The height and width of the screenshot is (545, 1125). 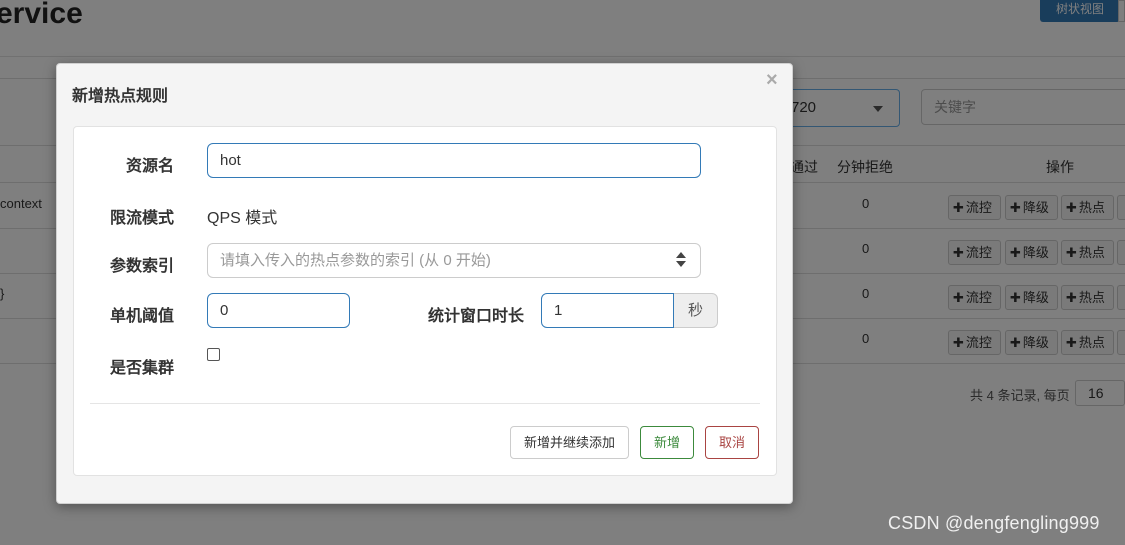 I want to click on add-button: 新增, so click(x=667, y=442).